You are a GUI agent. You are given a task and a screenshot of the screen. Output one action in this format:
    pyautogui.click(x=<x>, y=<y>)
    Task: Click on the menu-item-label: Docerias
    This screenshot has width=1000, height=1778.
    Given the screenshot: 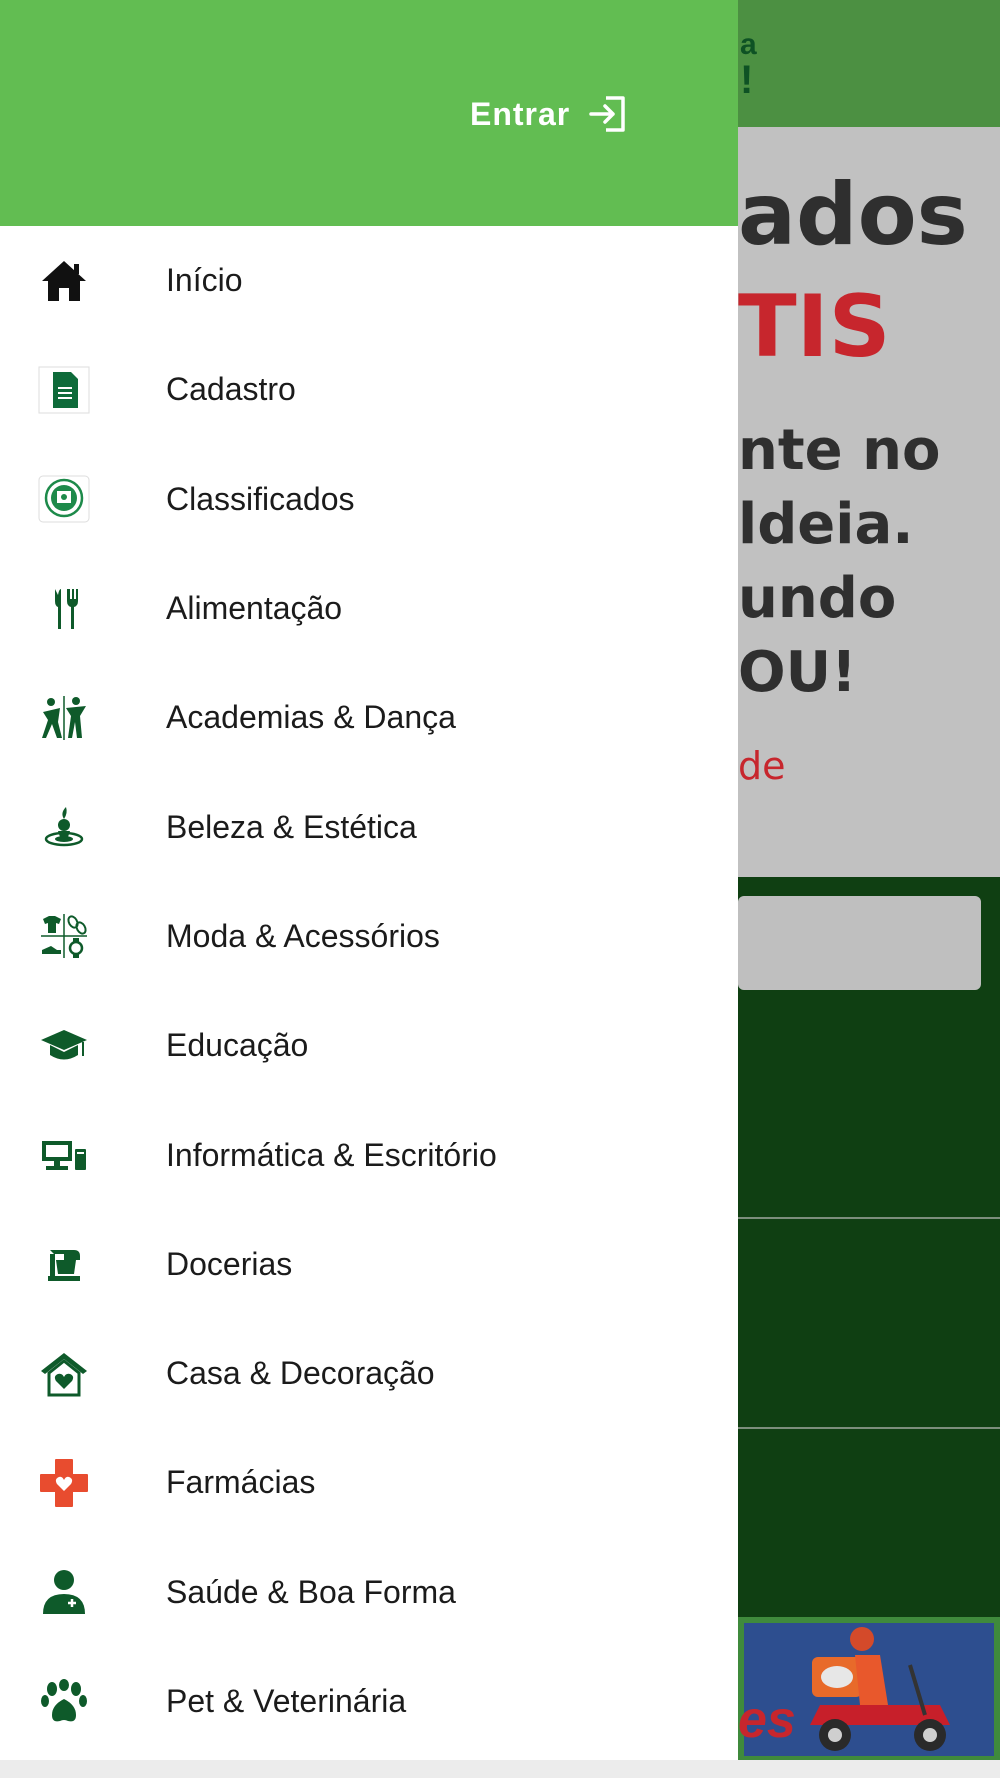 What is the action you would take?
    pyautogui.click(x=229, y=1263)
    